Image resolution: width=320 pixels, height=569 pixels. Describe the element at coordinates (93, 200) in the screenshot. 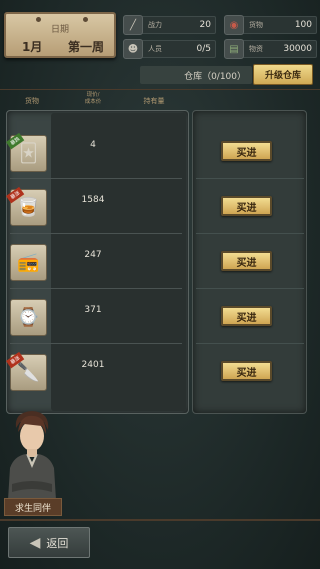

I see `item-price: 1584` at that location.